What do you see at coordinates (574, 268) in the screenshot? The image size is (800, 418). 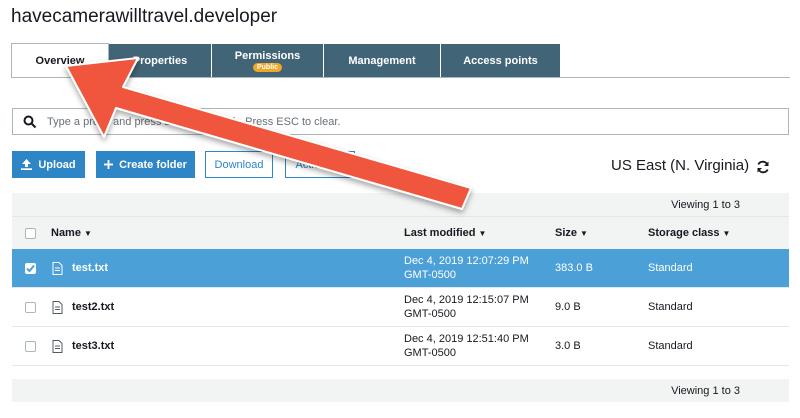 I see `file-size: 383.0 B` at bounding box center [574, 268].